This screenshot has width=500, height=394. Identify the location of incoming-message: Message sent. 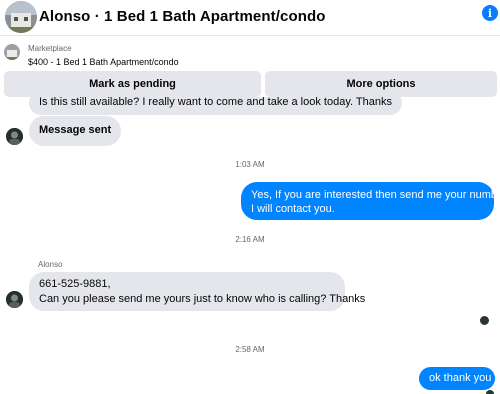
(75, 131).